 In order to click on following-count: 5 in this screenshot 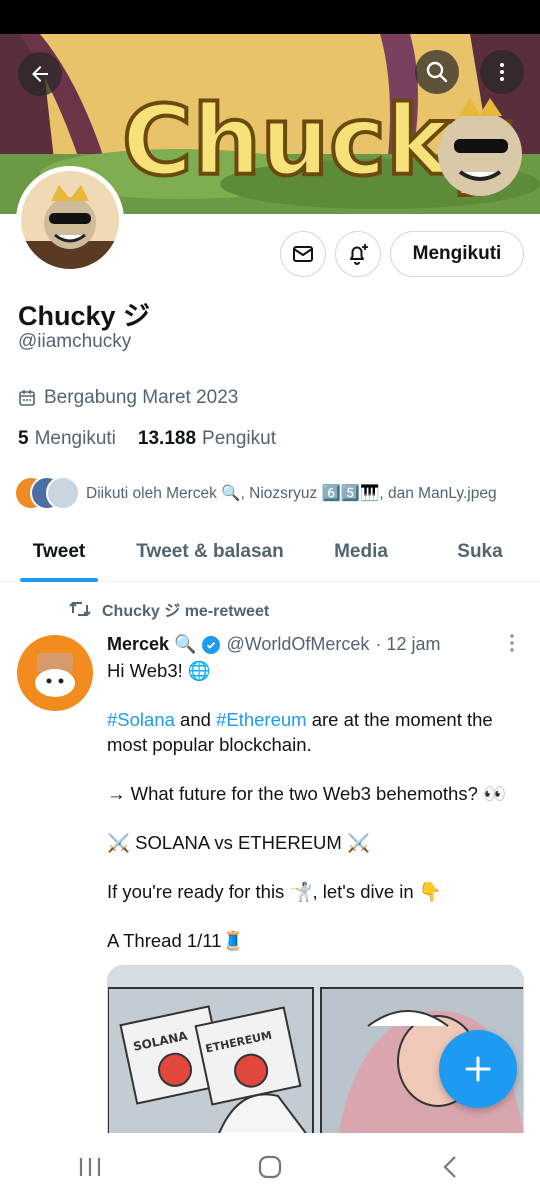, I will do `click(23, 438)`.